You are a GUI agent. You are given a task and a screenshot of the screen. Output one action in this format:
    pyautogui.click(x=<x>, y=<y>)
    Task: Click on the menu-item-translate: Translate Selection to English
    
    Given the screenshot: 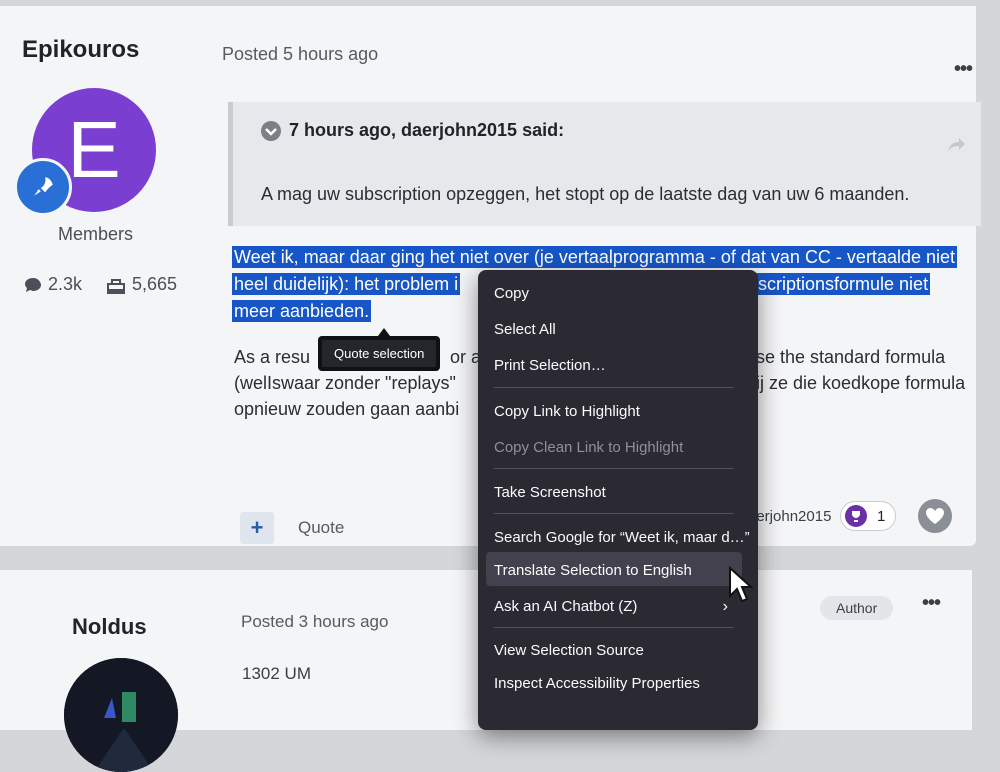 What is the action you would take?
    pyautogui.click(x=593, y=570)
    